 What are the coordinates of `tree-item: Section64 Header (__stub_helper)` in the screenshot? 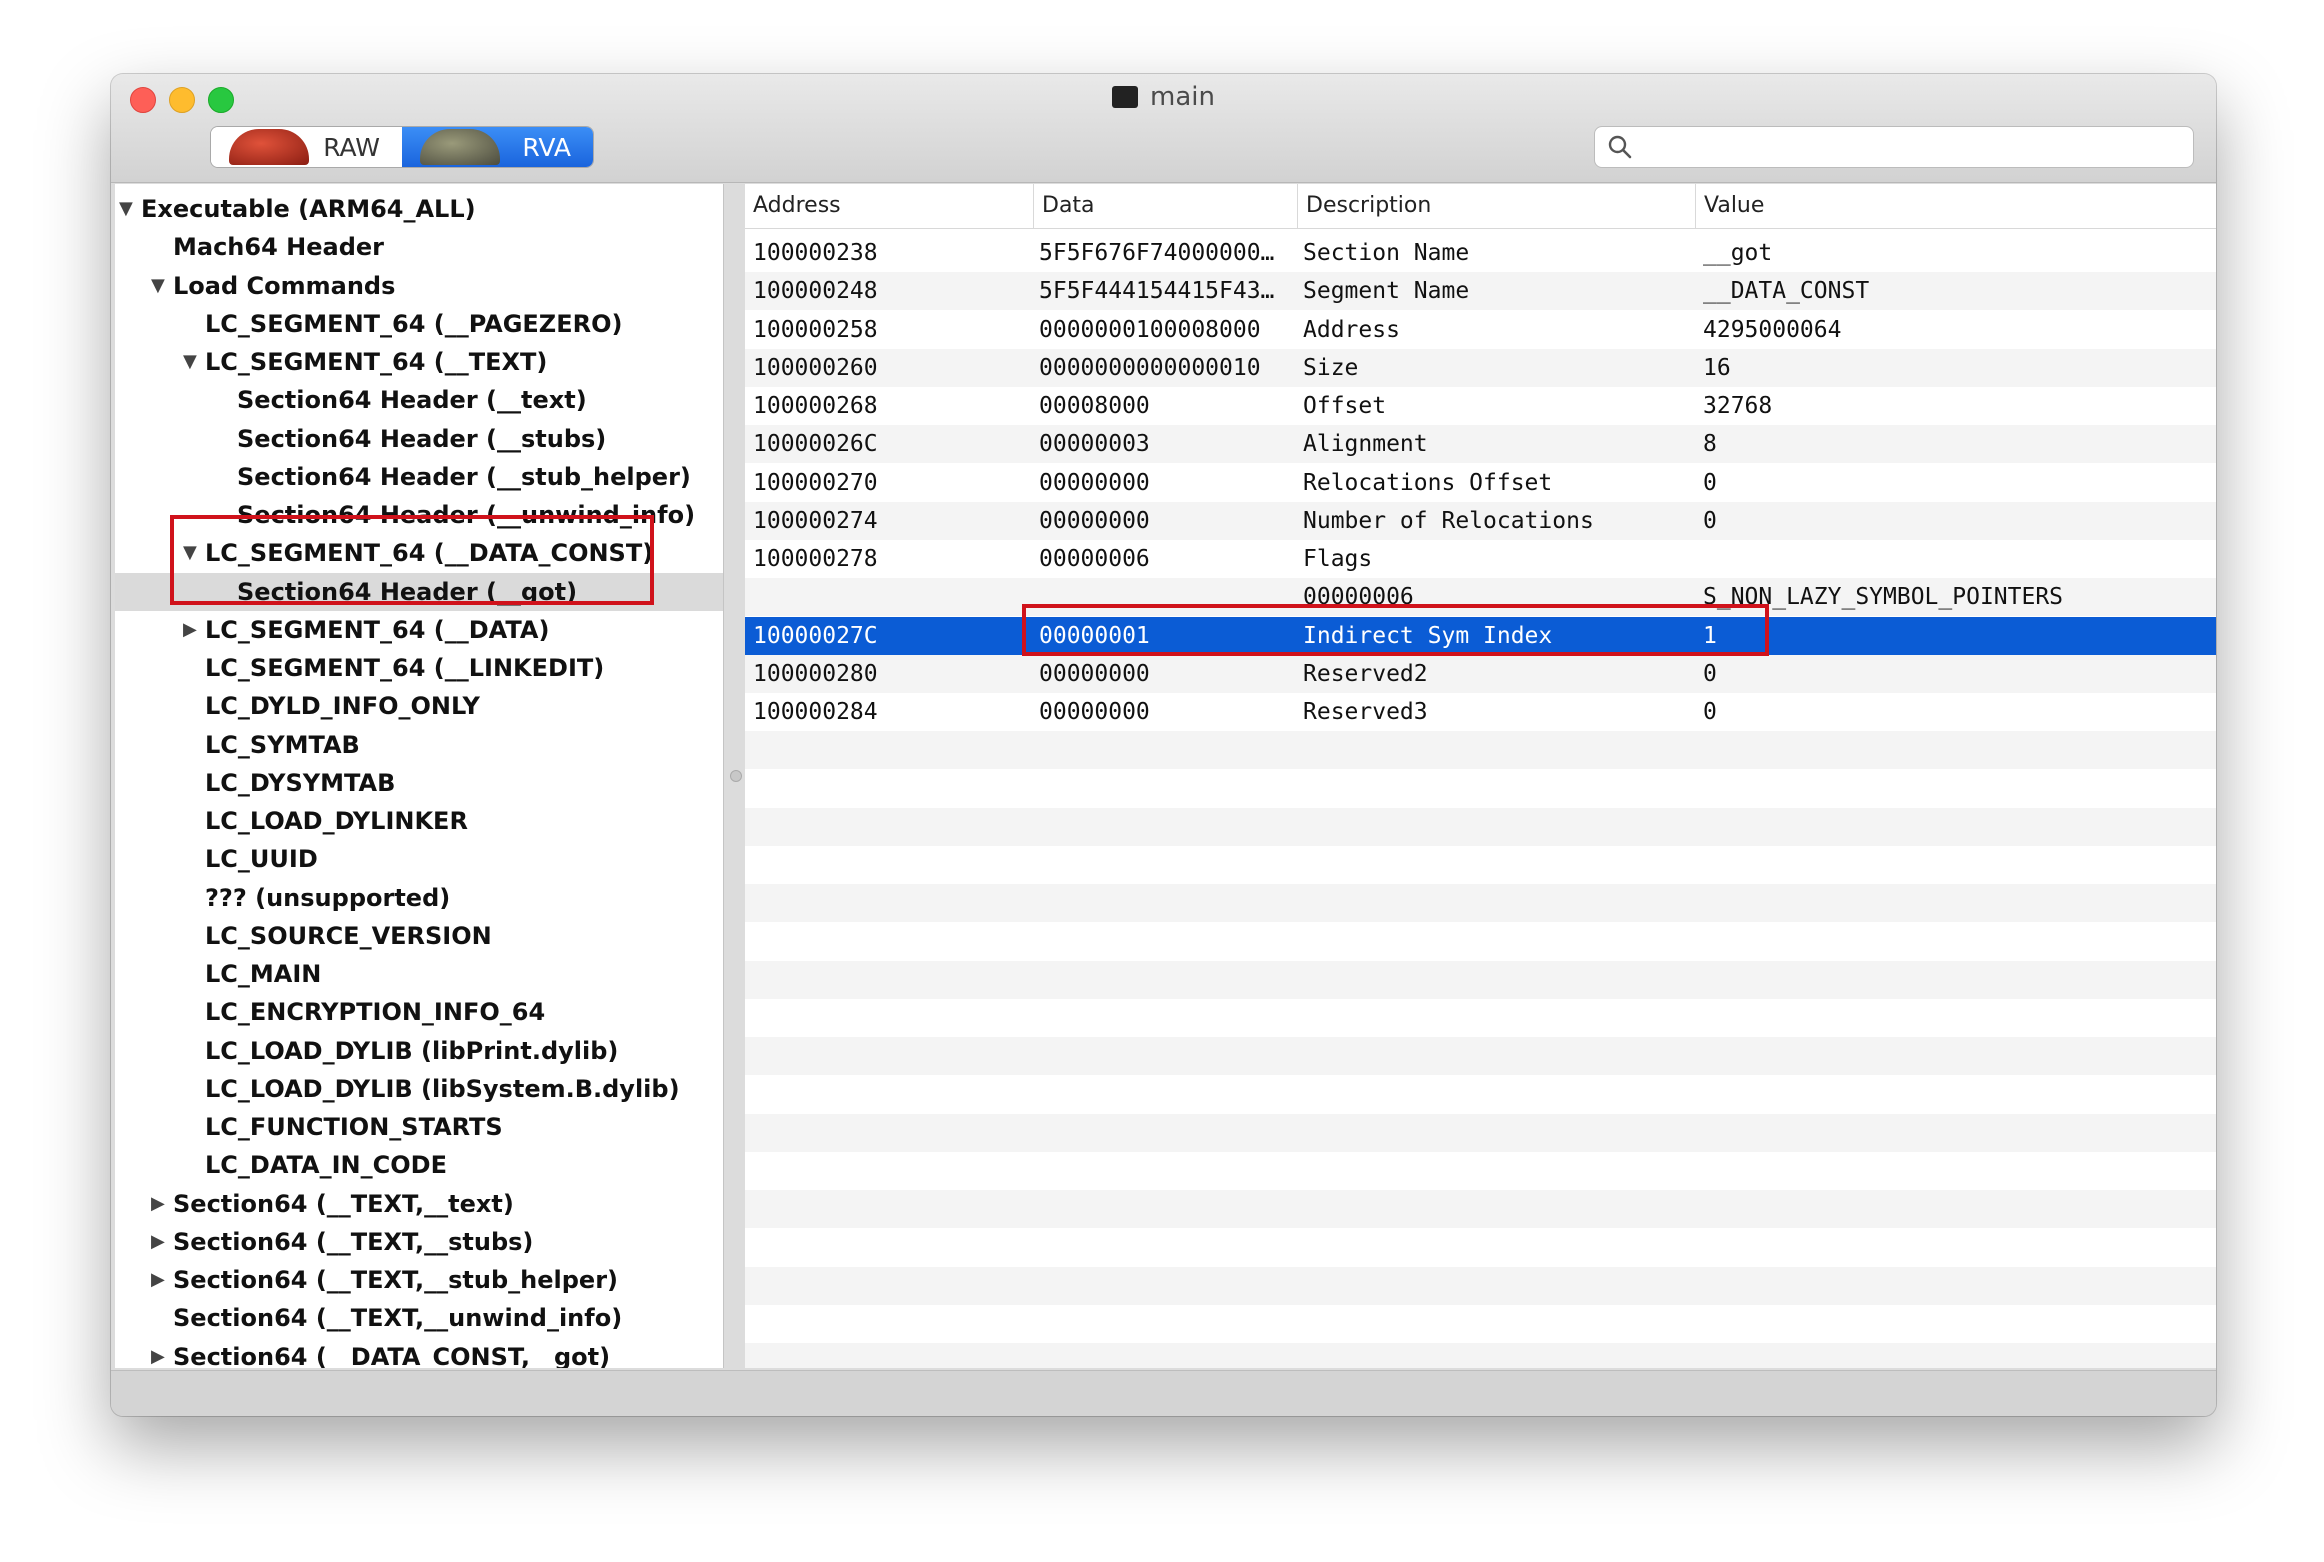 It's located at (419, 477).